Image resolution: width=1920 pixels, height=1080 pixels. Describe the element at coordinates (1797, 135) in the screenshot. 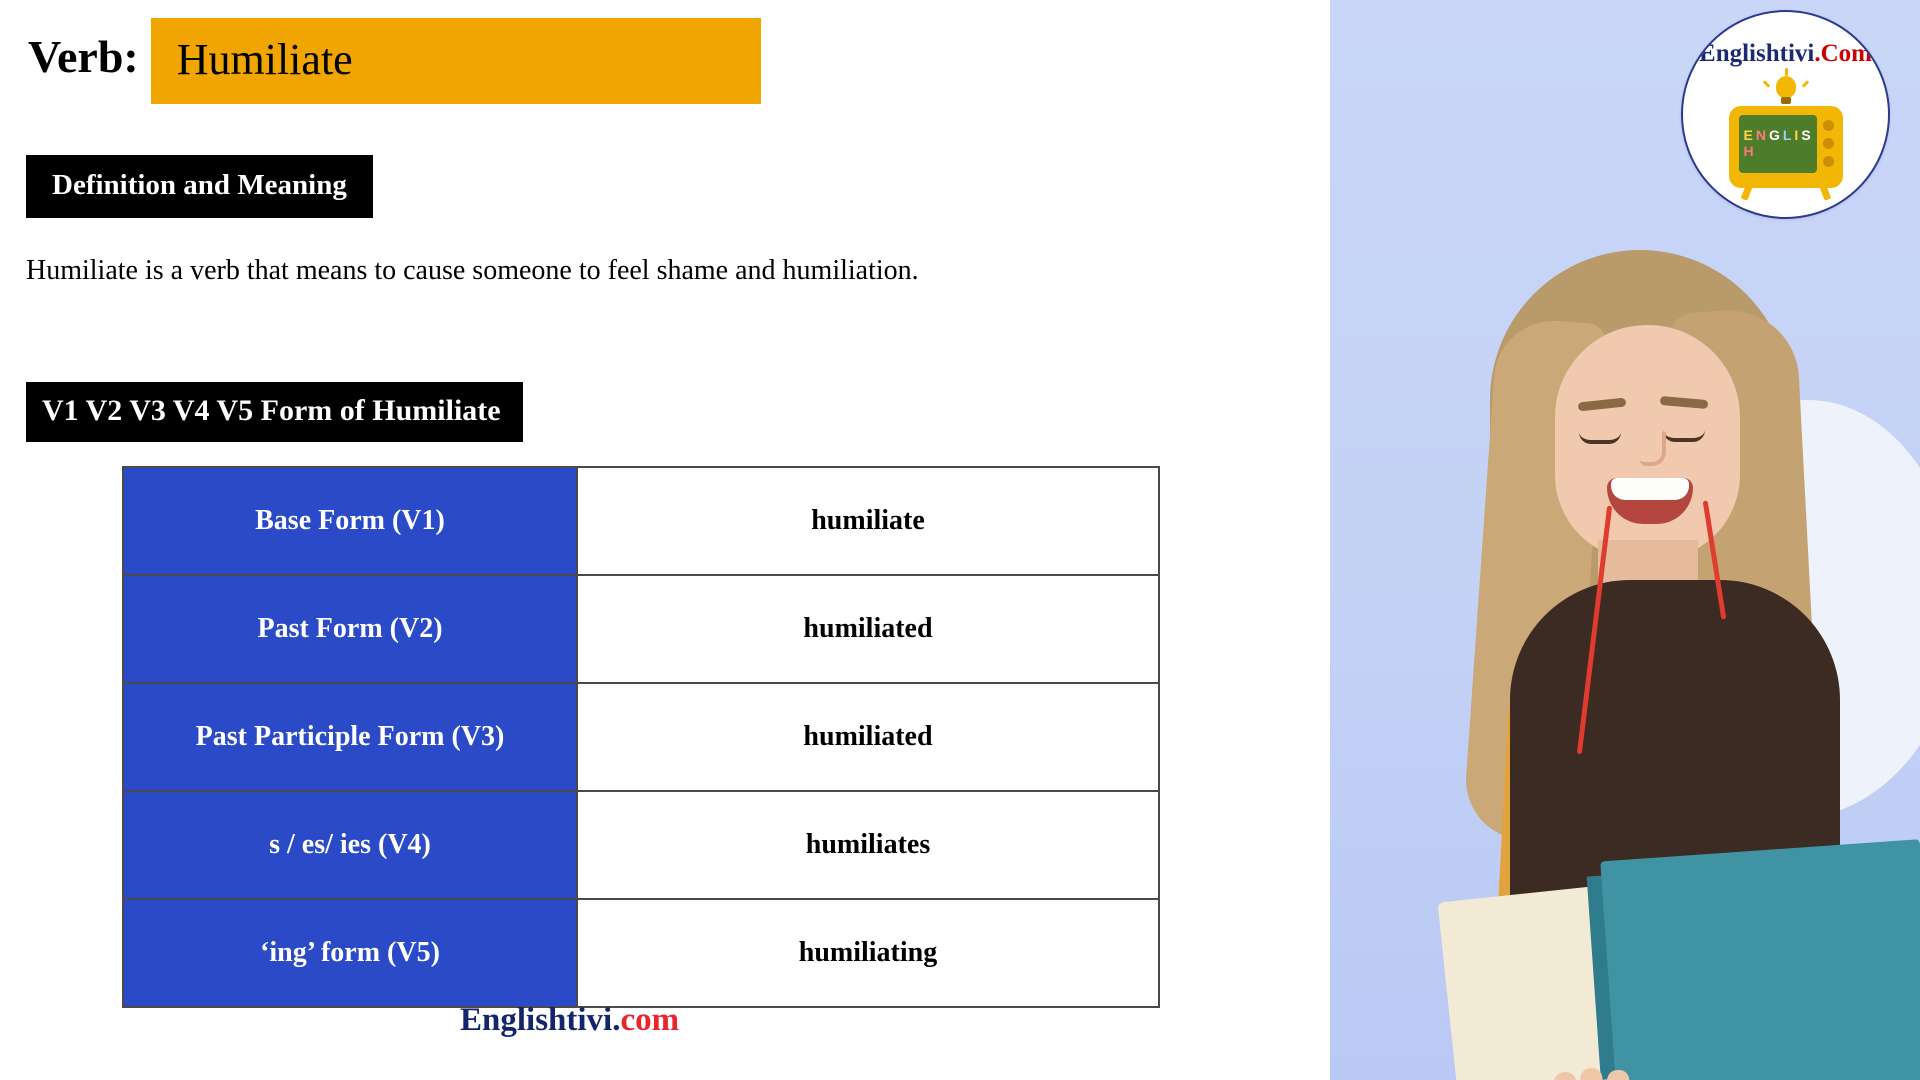

I see `tv-letter-4: I` at that location.